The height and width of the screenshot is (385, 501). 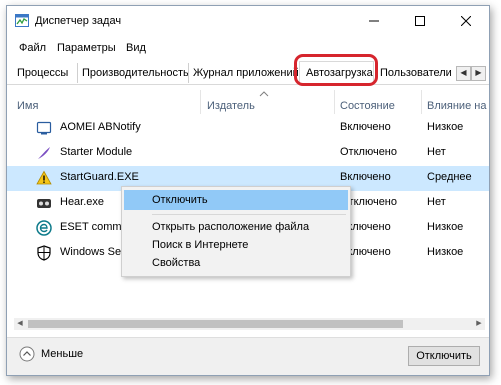 I want to click on context-menu-separator, so click(x=249, y=214).